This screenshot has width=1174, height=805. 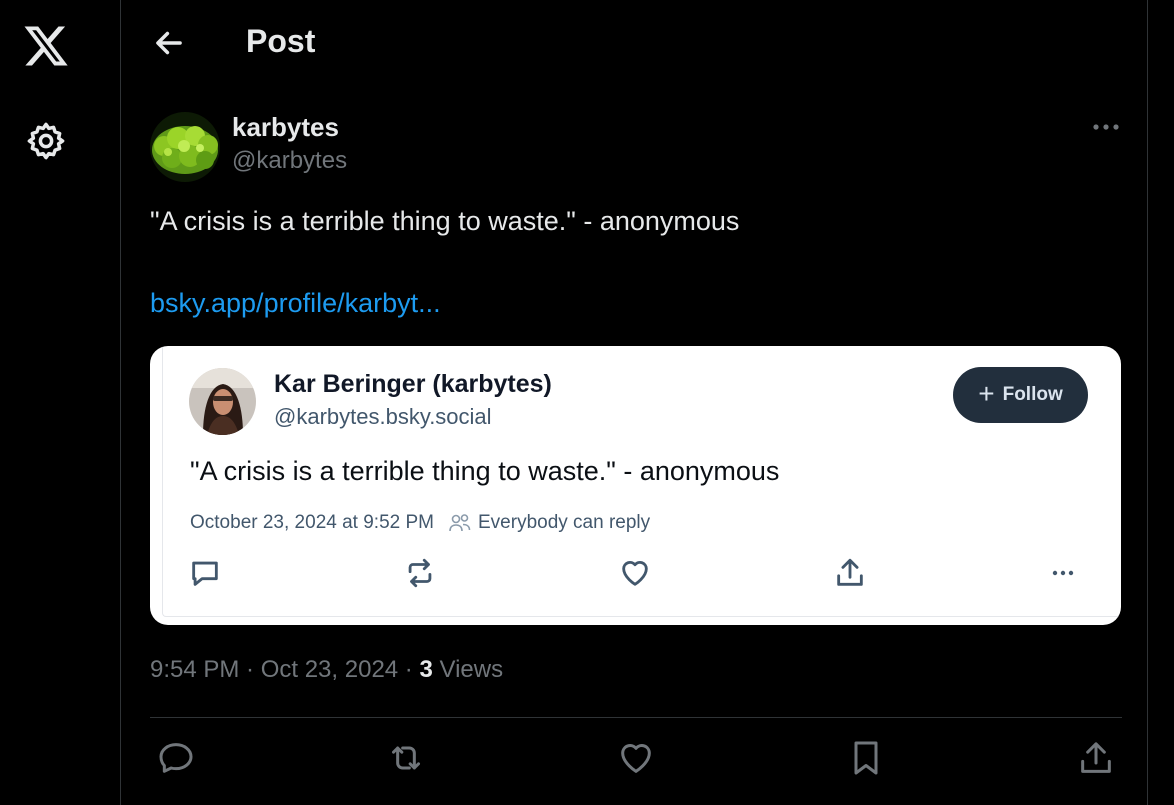 What do you see at coordinates (1106, 127) in the screenshot?
I see `more-options-icon` at bounding box center [1106, 127].